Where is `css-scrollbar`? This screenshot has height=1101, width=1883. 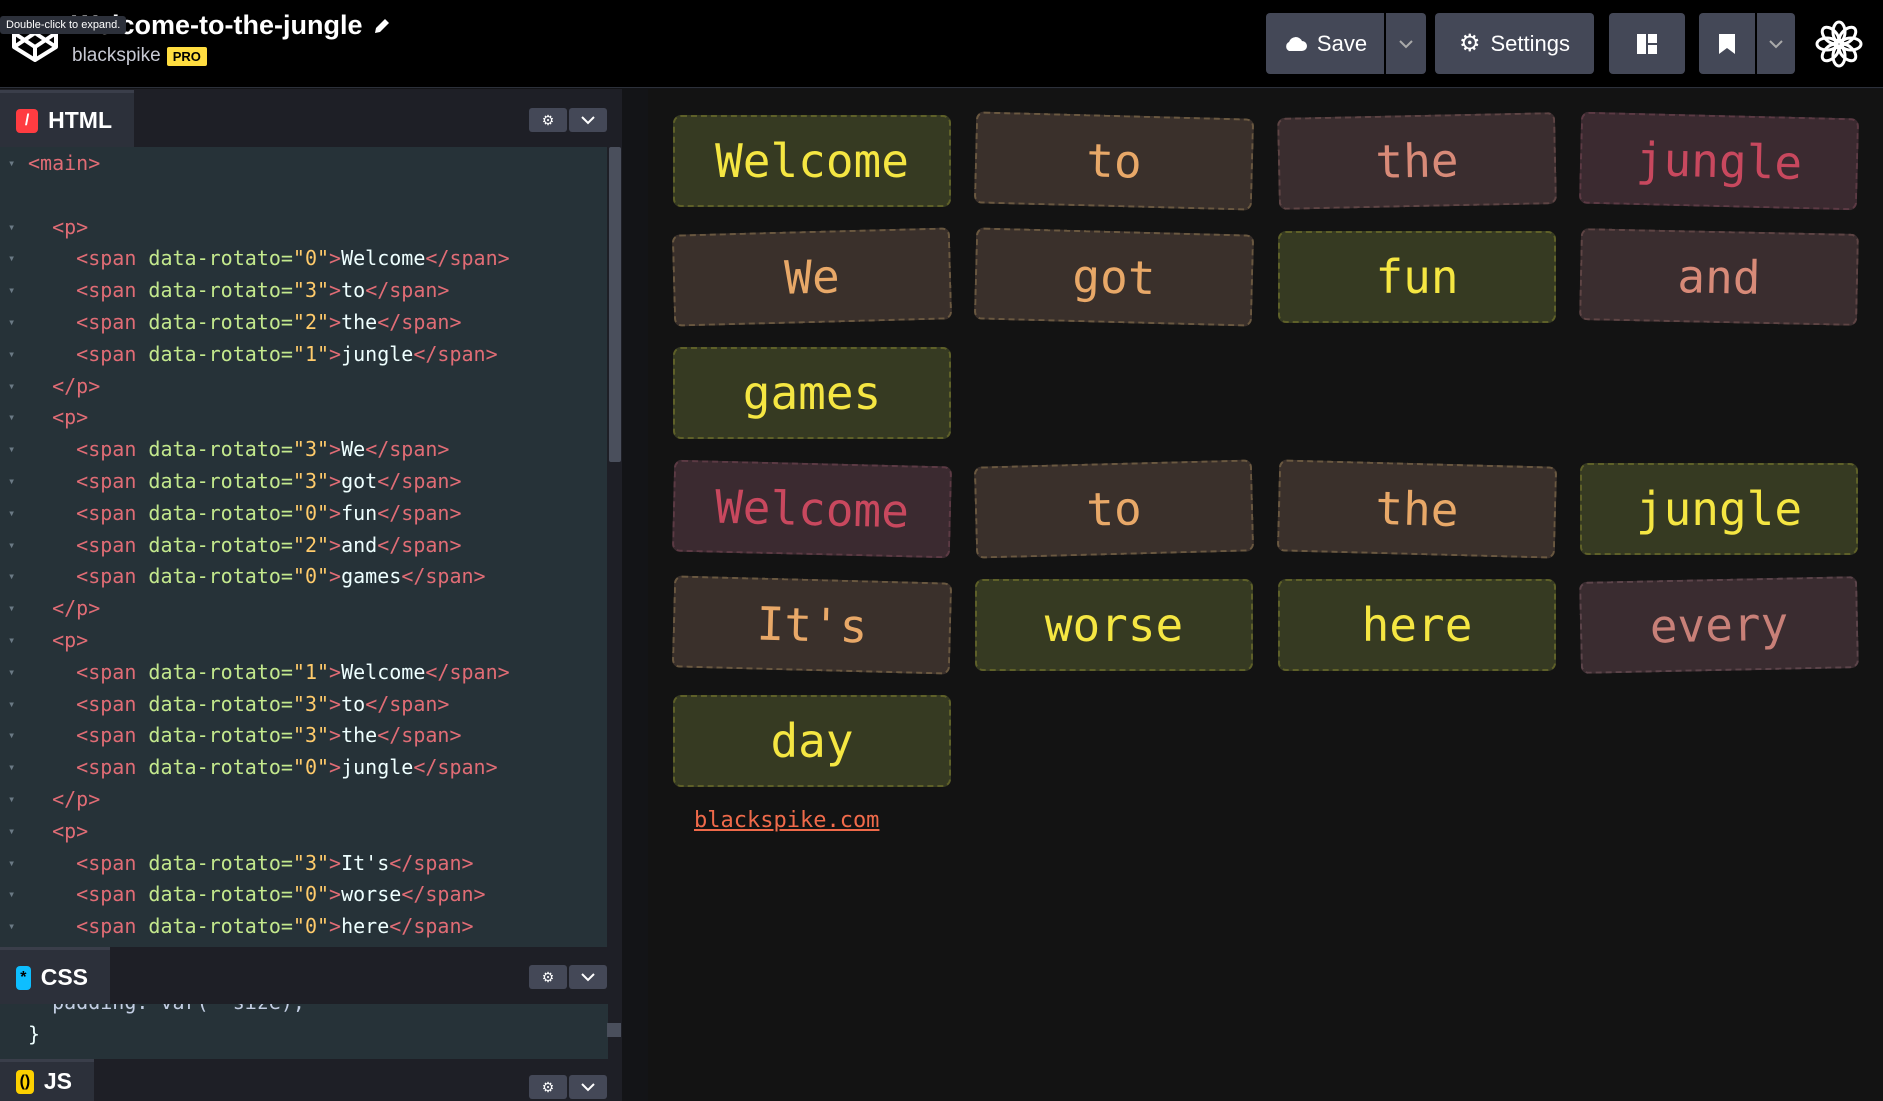 css-scrollbar is located at coordinates (614, 1030).